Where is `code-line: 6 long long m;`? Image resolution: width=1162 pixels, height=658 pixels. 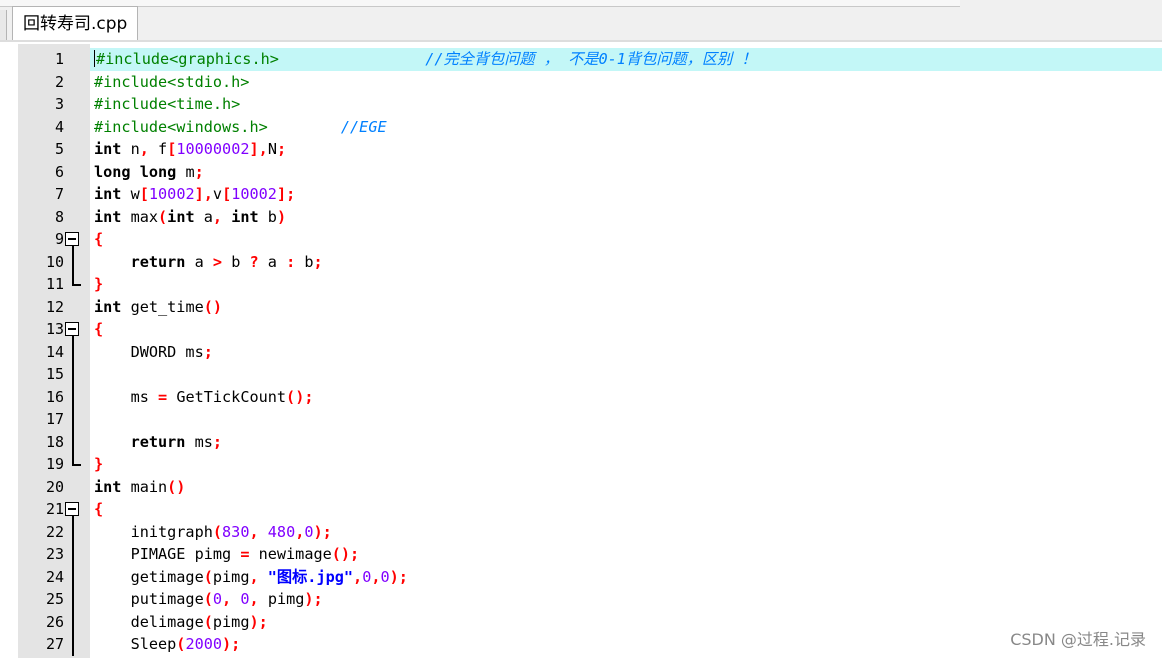 code-line: 6 long long m; is located at coordinates (590, 172).